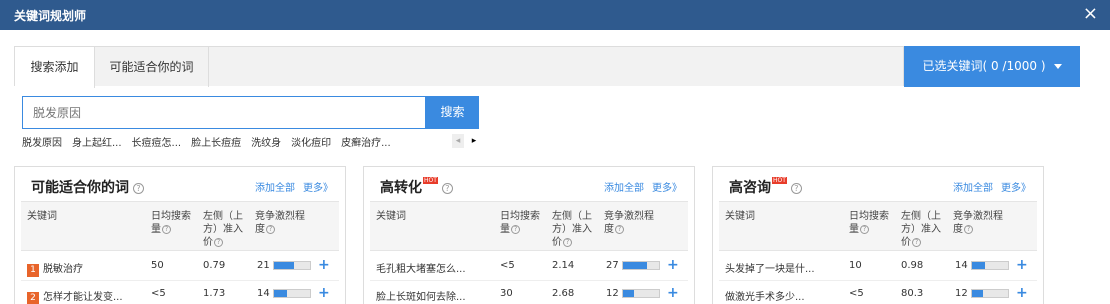 The image size is (1110, 304). I want to click on prev-arrow-icon: ◂, so click(458, 141).